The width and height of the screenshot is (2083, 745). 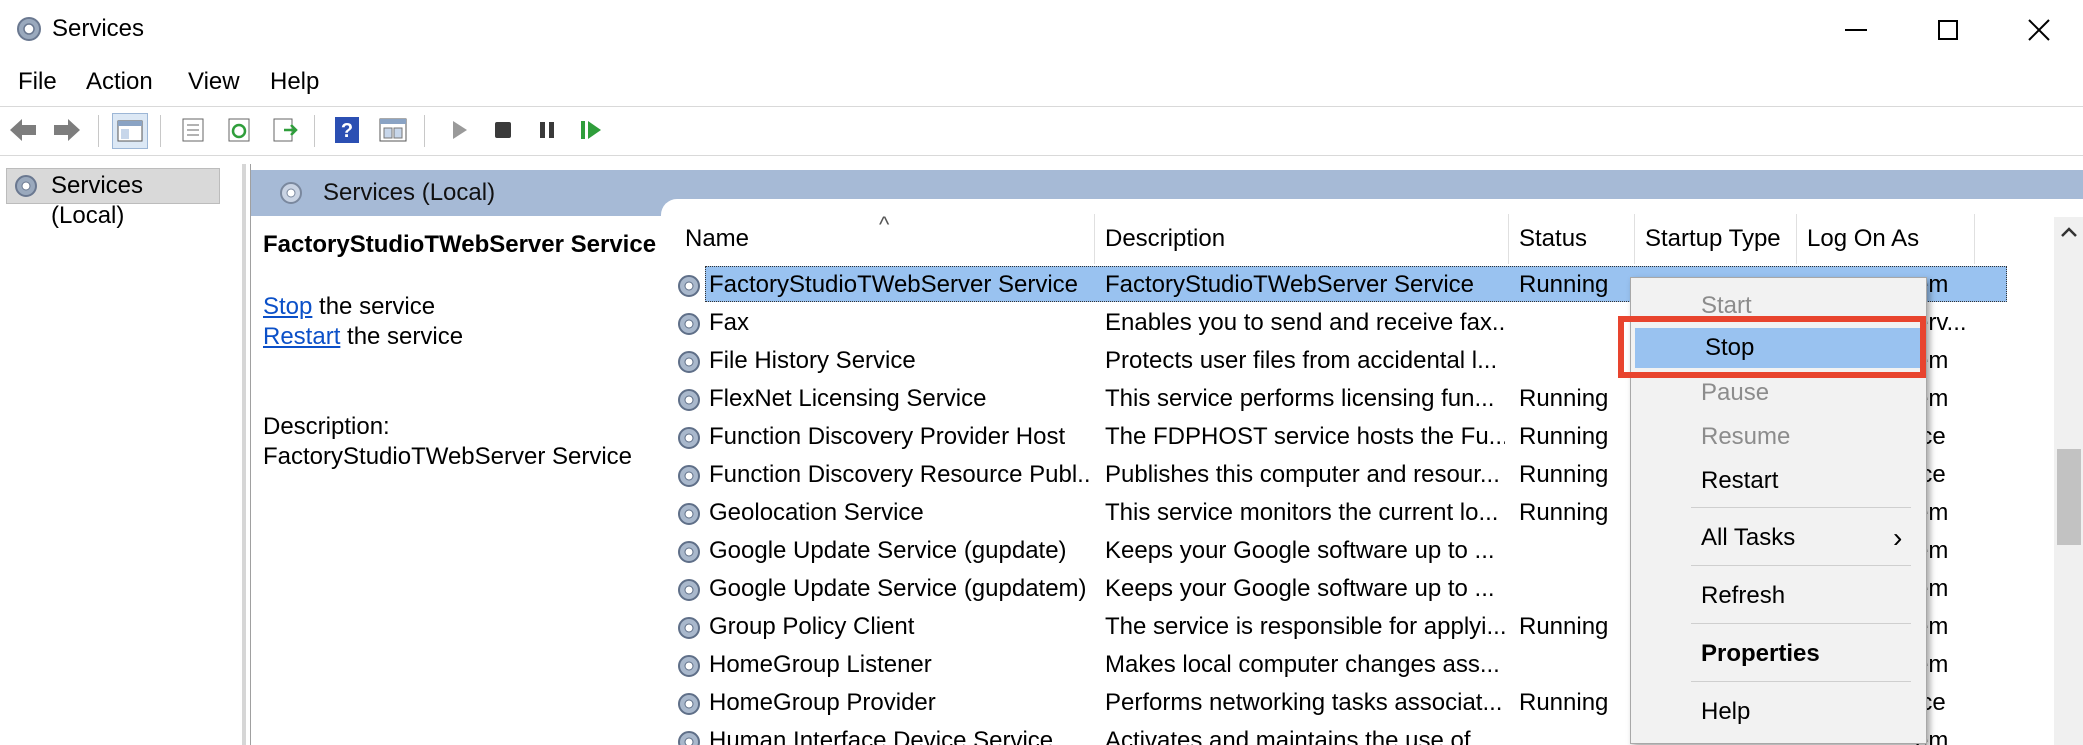 I want to click on ctx-help: Help, so click(x=1778, y=712).